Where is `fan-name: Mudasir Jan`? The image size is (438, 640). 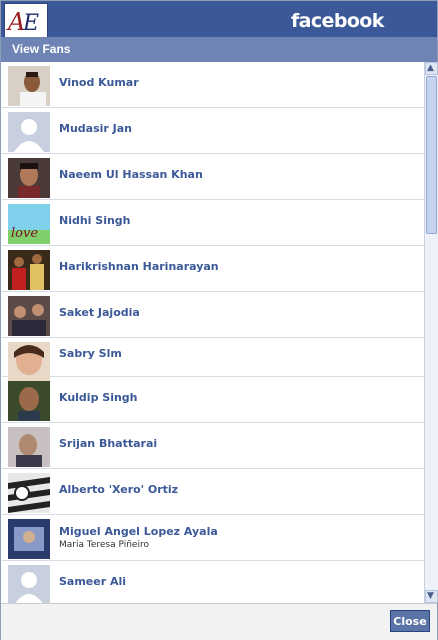 fan-name: Mudasir Jan is located at coordinates (95, 128).